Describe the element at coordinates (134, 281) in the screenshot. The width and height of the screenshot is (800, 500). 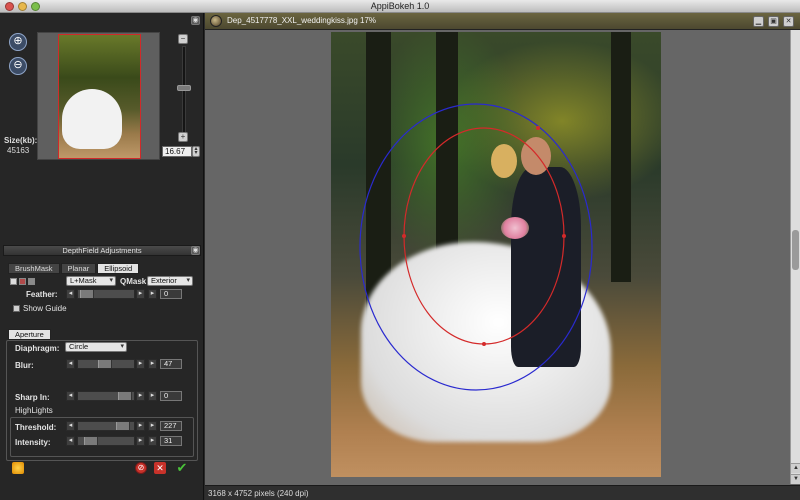
I see `qmask-label: QMask:` at that location.